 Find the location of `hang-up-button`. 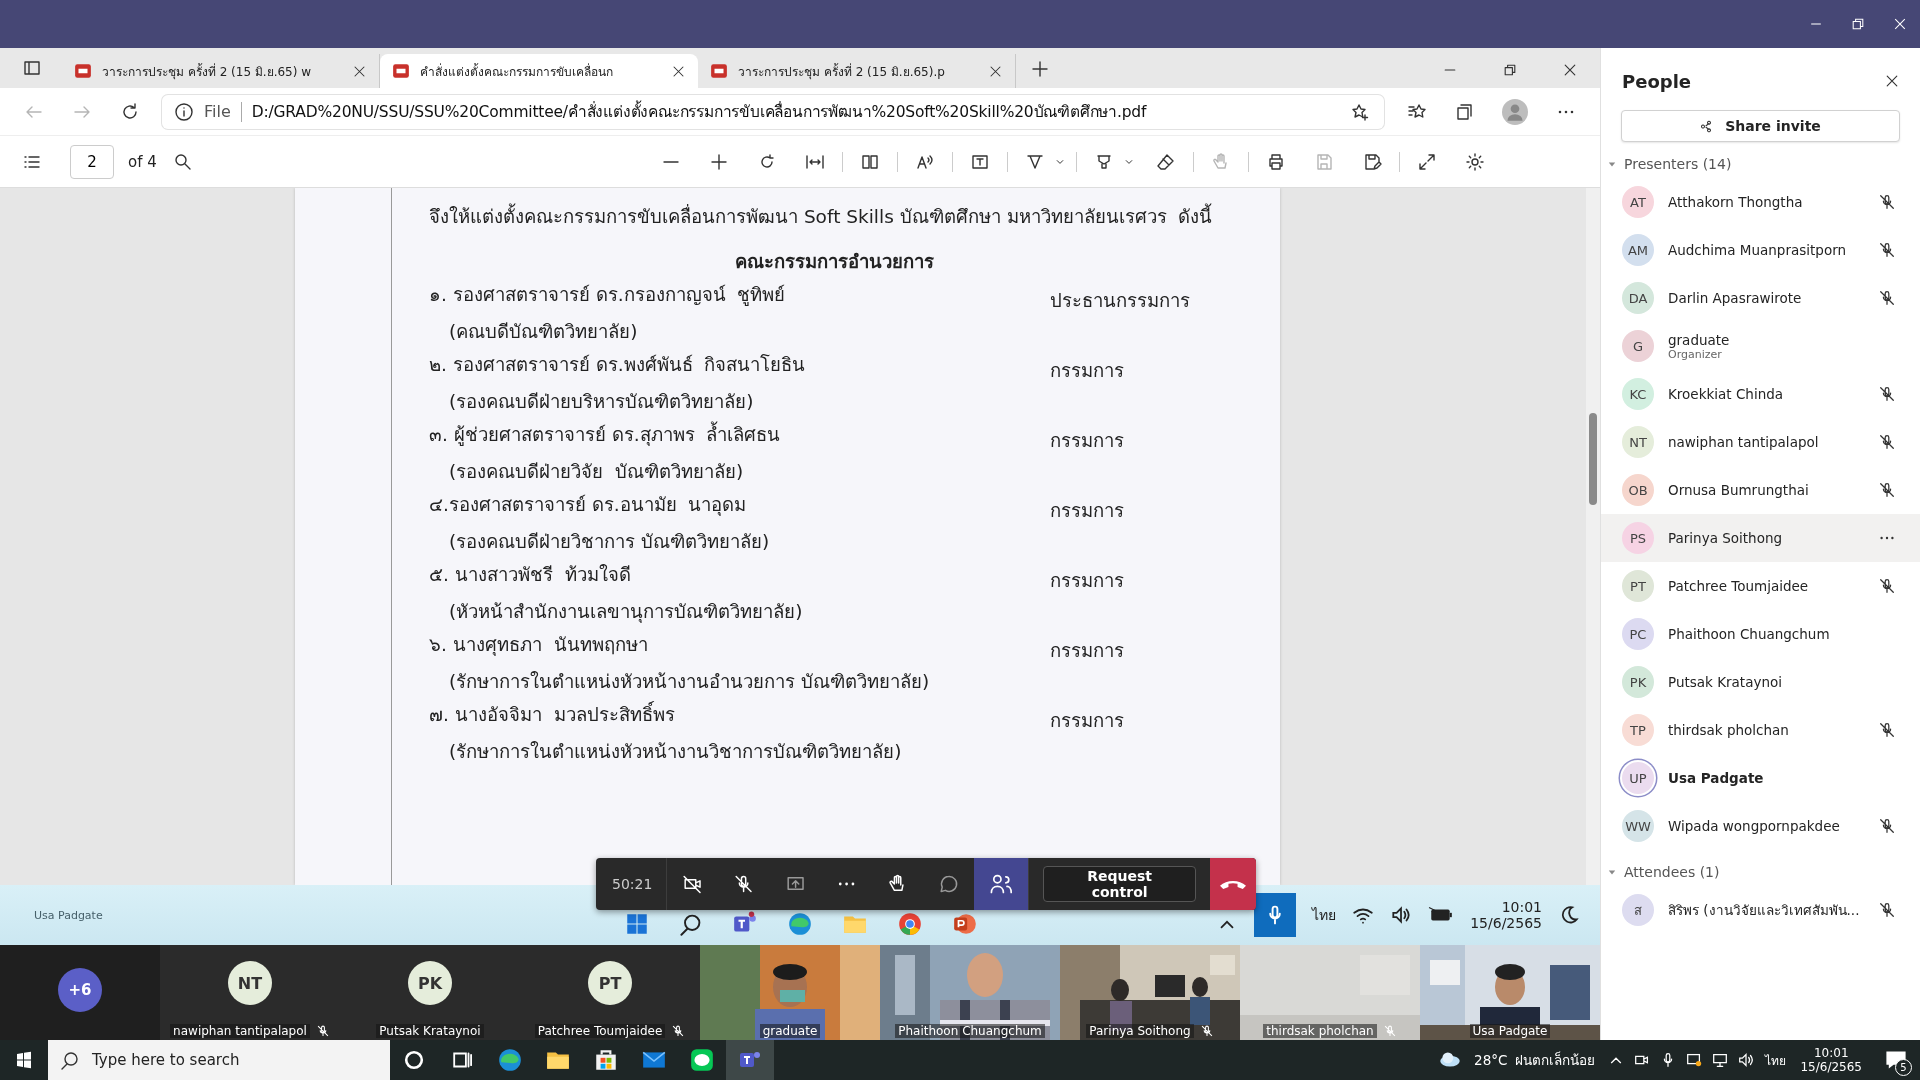

hang-up-button is located at coordinates (1233, 884).